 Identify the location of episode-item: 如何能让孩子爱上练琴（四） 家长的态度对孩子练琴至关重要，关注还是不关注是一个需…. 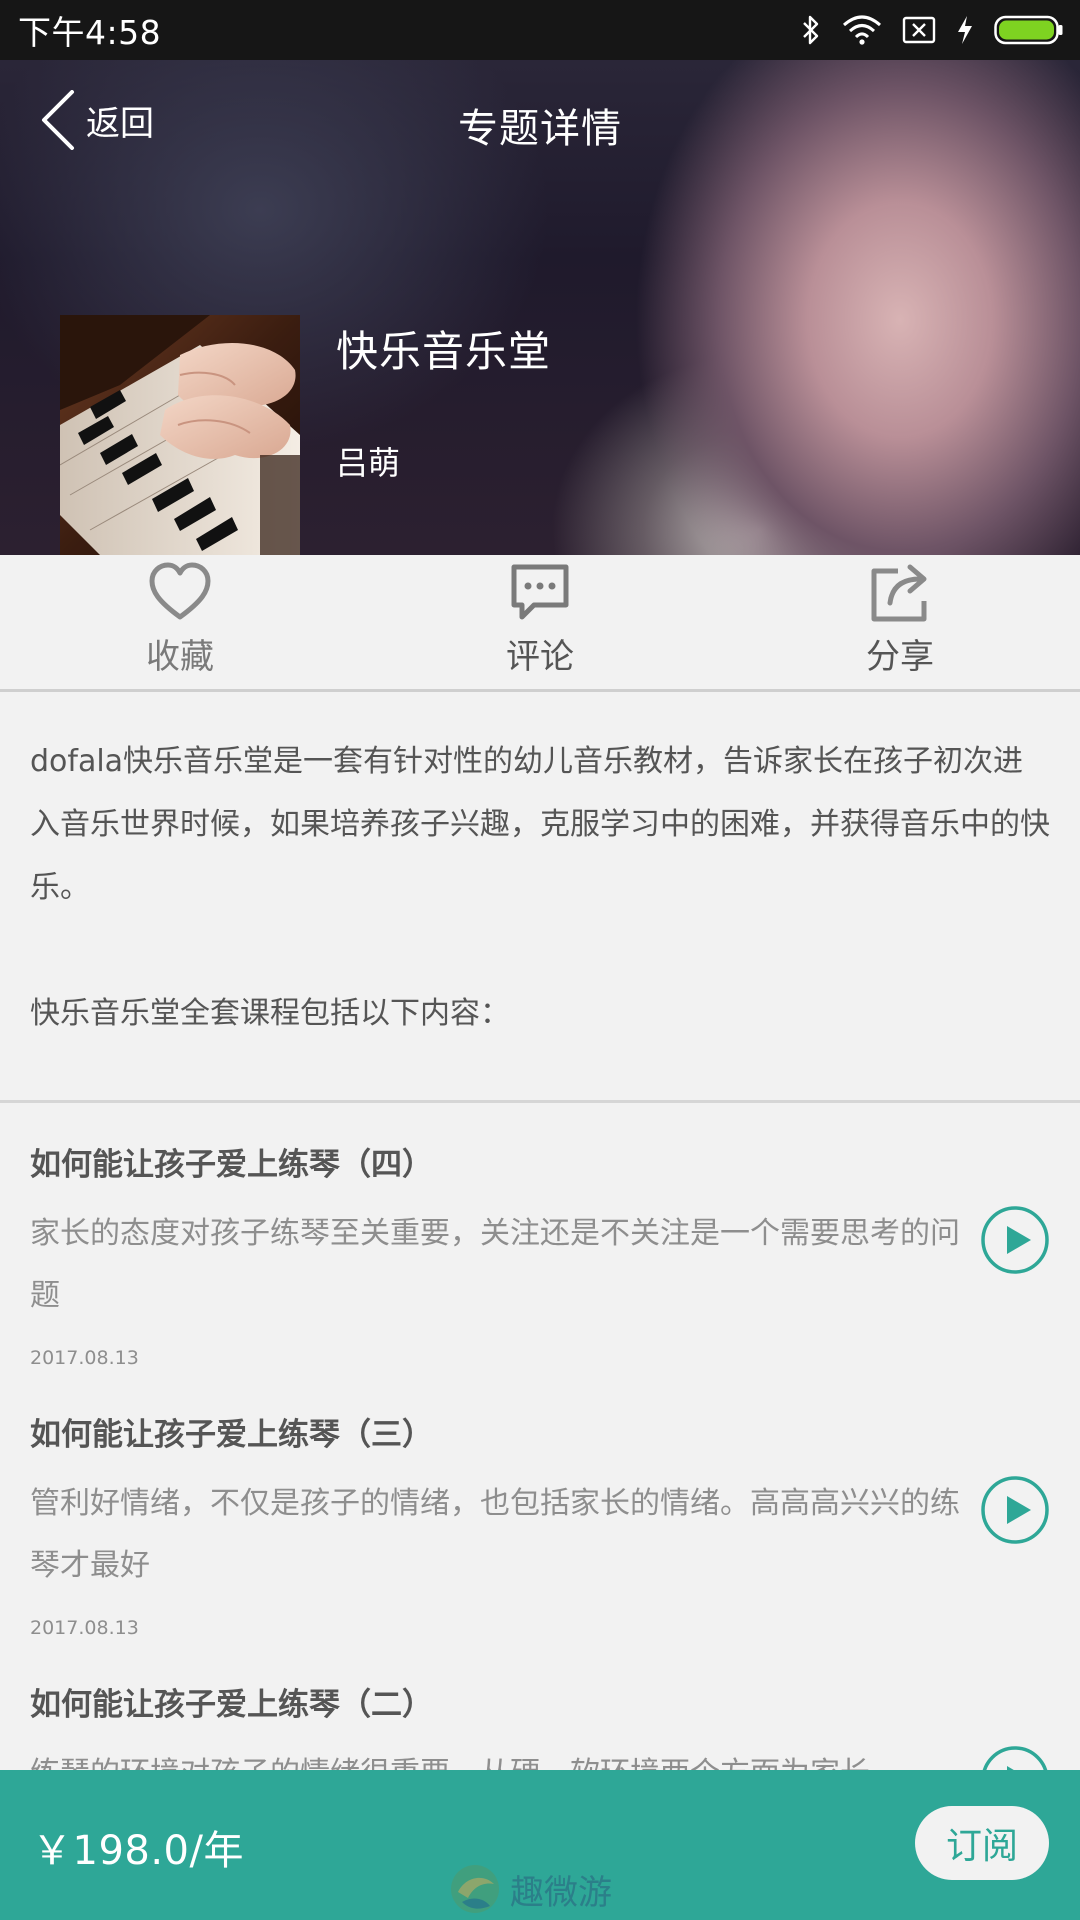
(540, 1238).